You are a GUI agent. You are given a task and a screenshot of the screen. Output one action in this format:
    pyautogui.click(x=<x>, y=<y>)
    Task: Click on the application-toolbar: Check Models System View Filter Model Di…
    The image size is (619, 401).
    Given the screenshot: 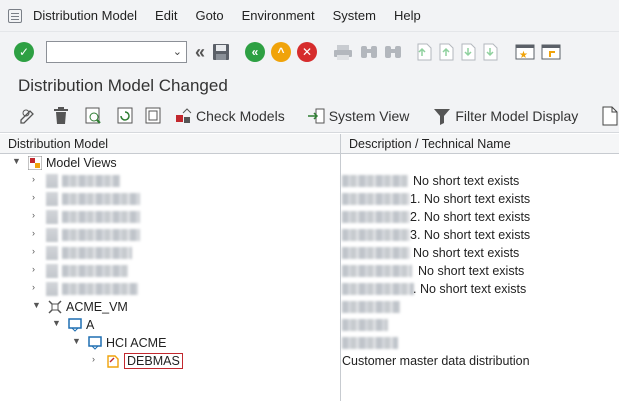 What is the action you would take?
    pyautogui.click(x=309, y=116)
    